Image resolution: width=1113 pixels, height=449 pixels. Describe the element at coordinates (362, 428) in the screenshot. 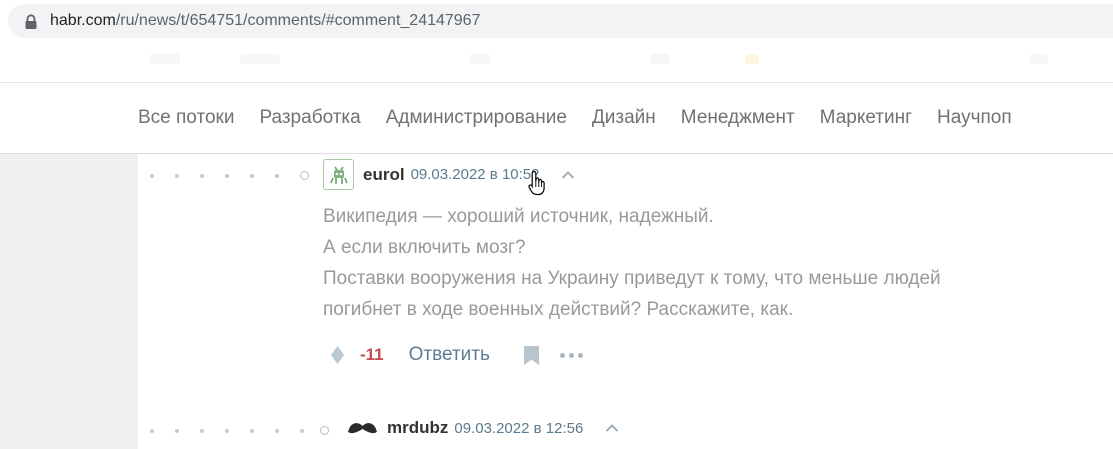

I see `mustache-avatar-icon` at that location.